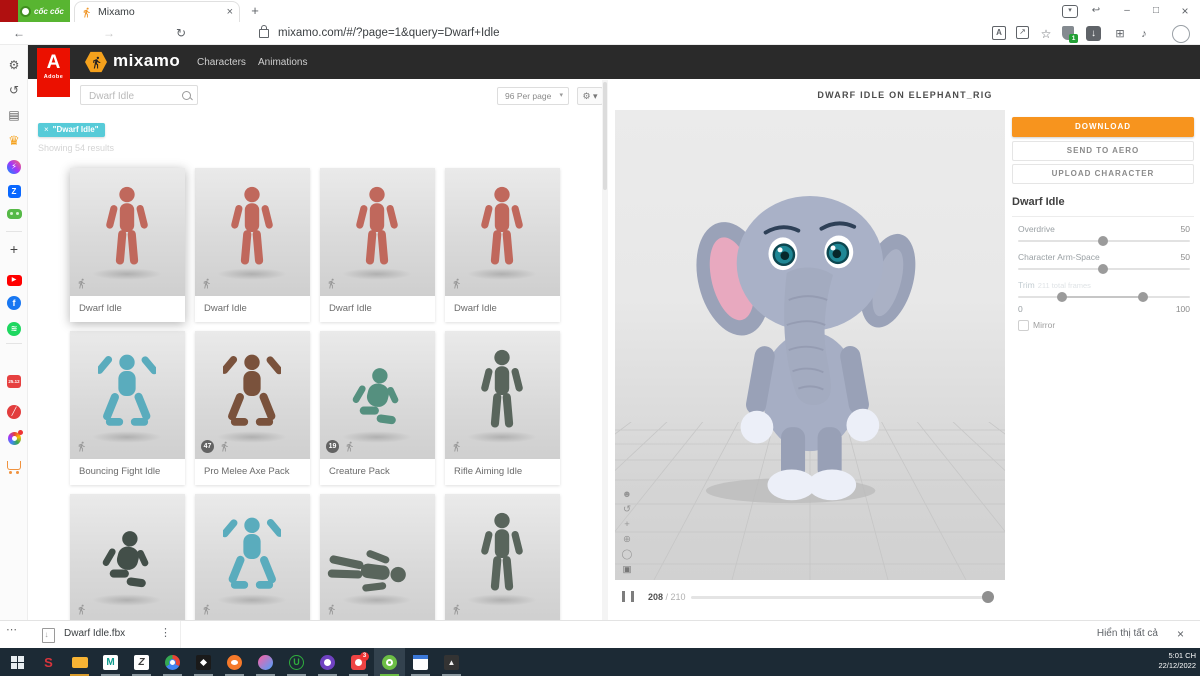  Describe the element at coordinates (1127, 11) in the screenshot. I see `window-minimize-button: –` at that location.